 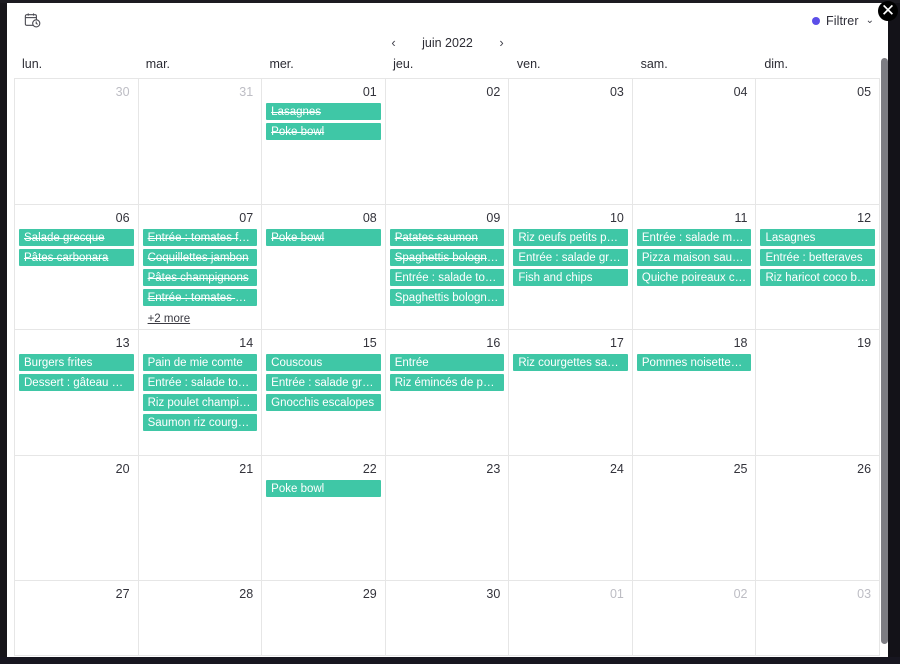 I want to click on more-events-link: +2 more, so click(x=169, y=319).